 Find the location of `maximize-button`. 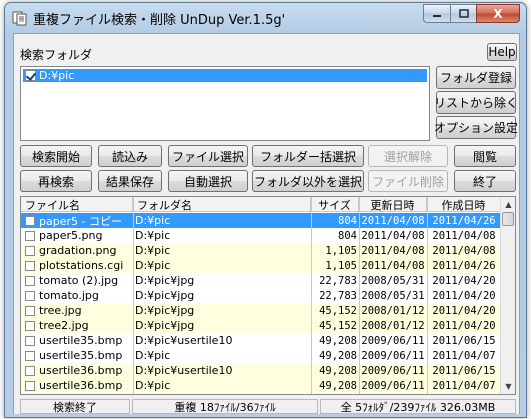

maximize-button is located at coordinates (463, 13).